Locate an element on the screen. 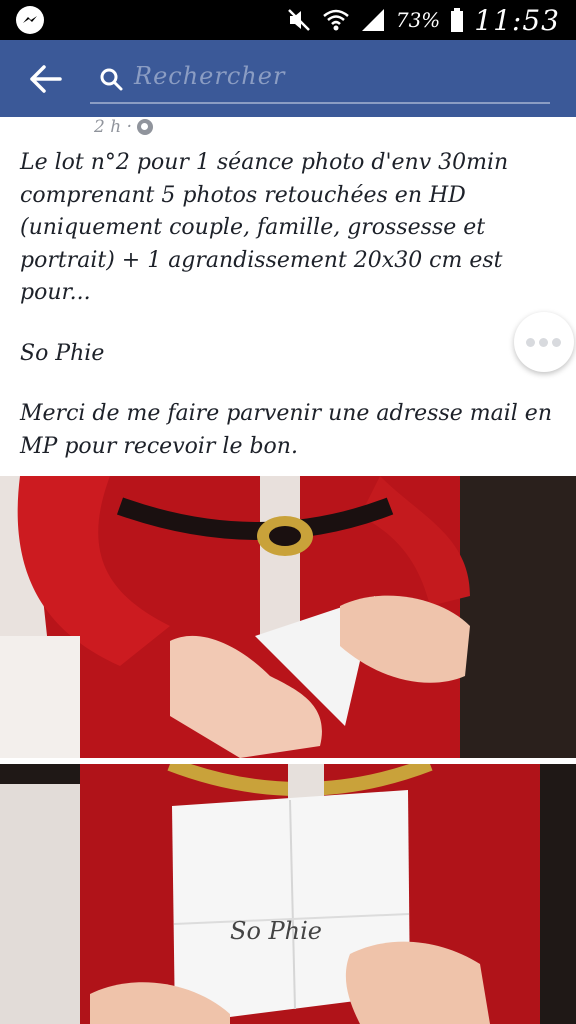 Image resolution: width=576 pixels, height=1024 pixels. messenger-icon is located at coordinates (30, 20).